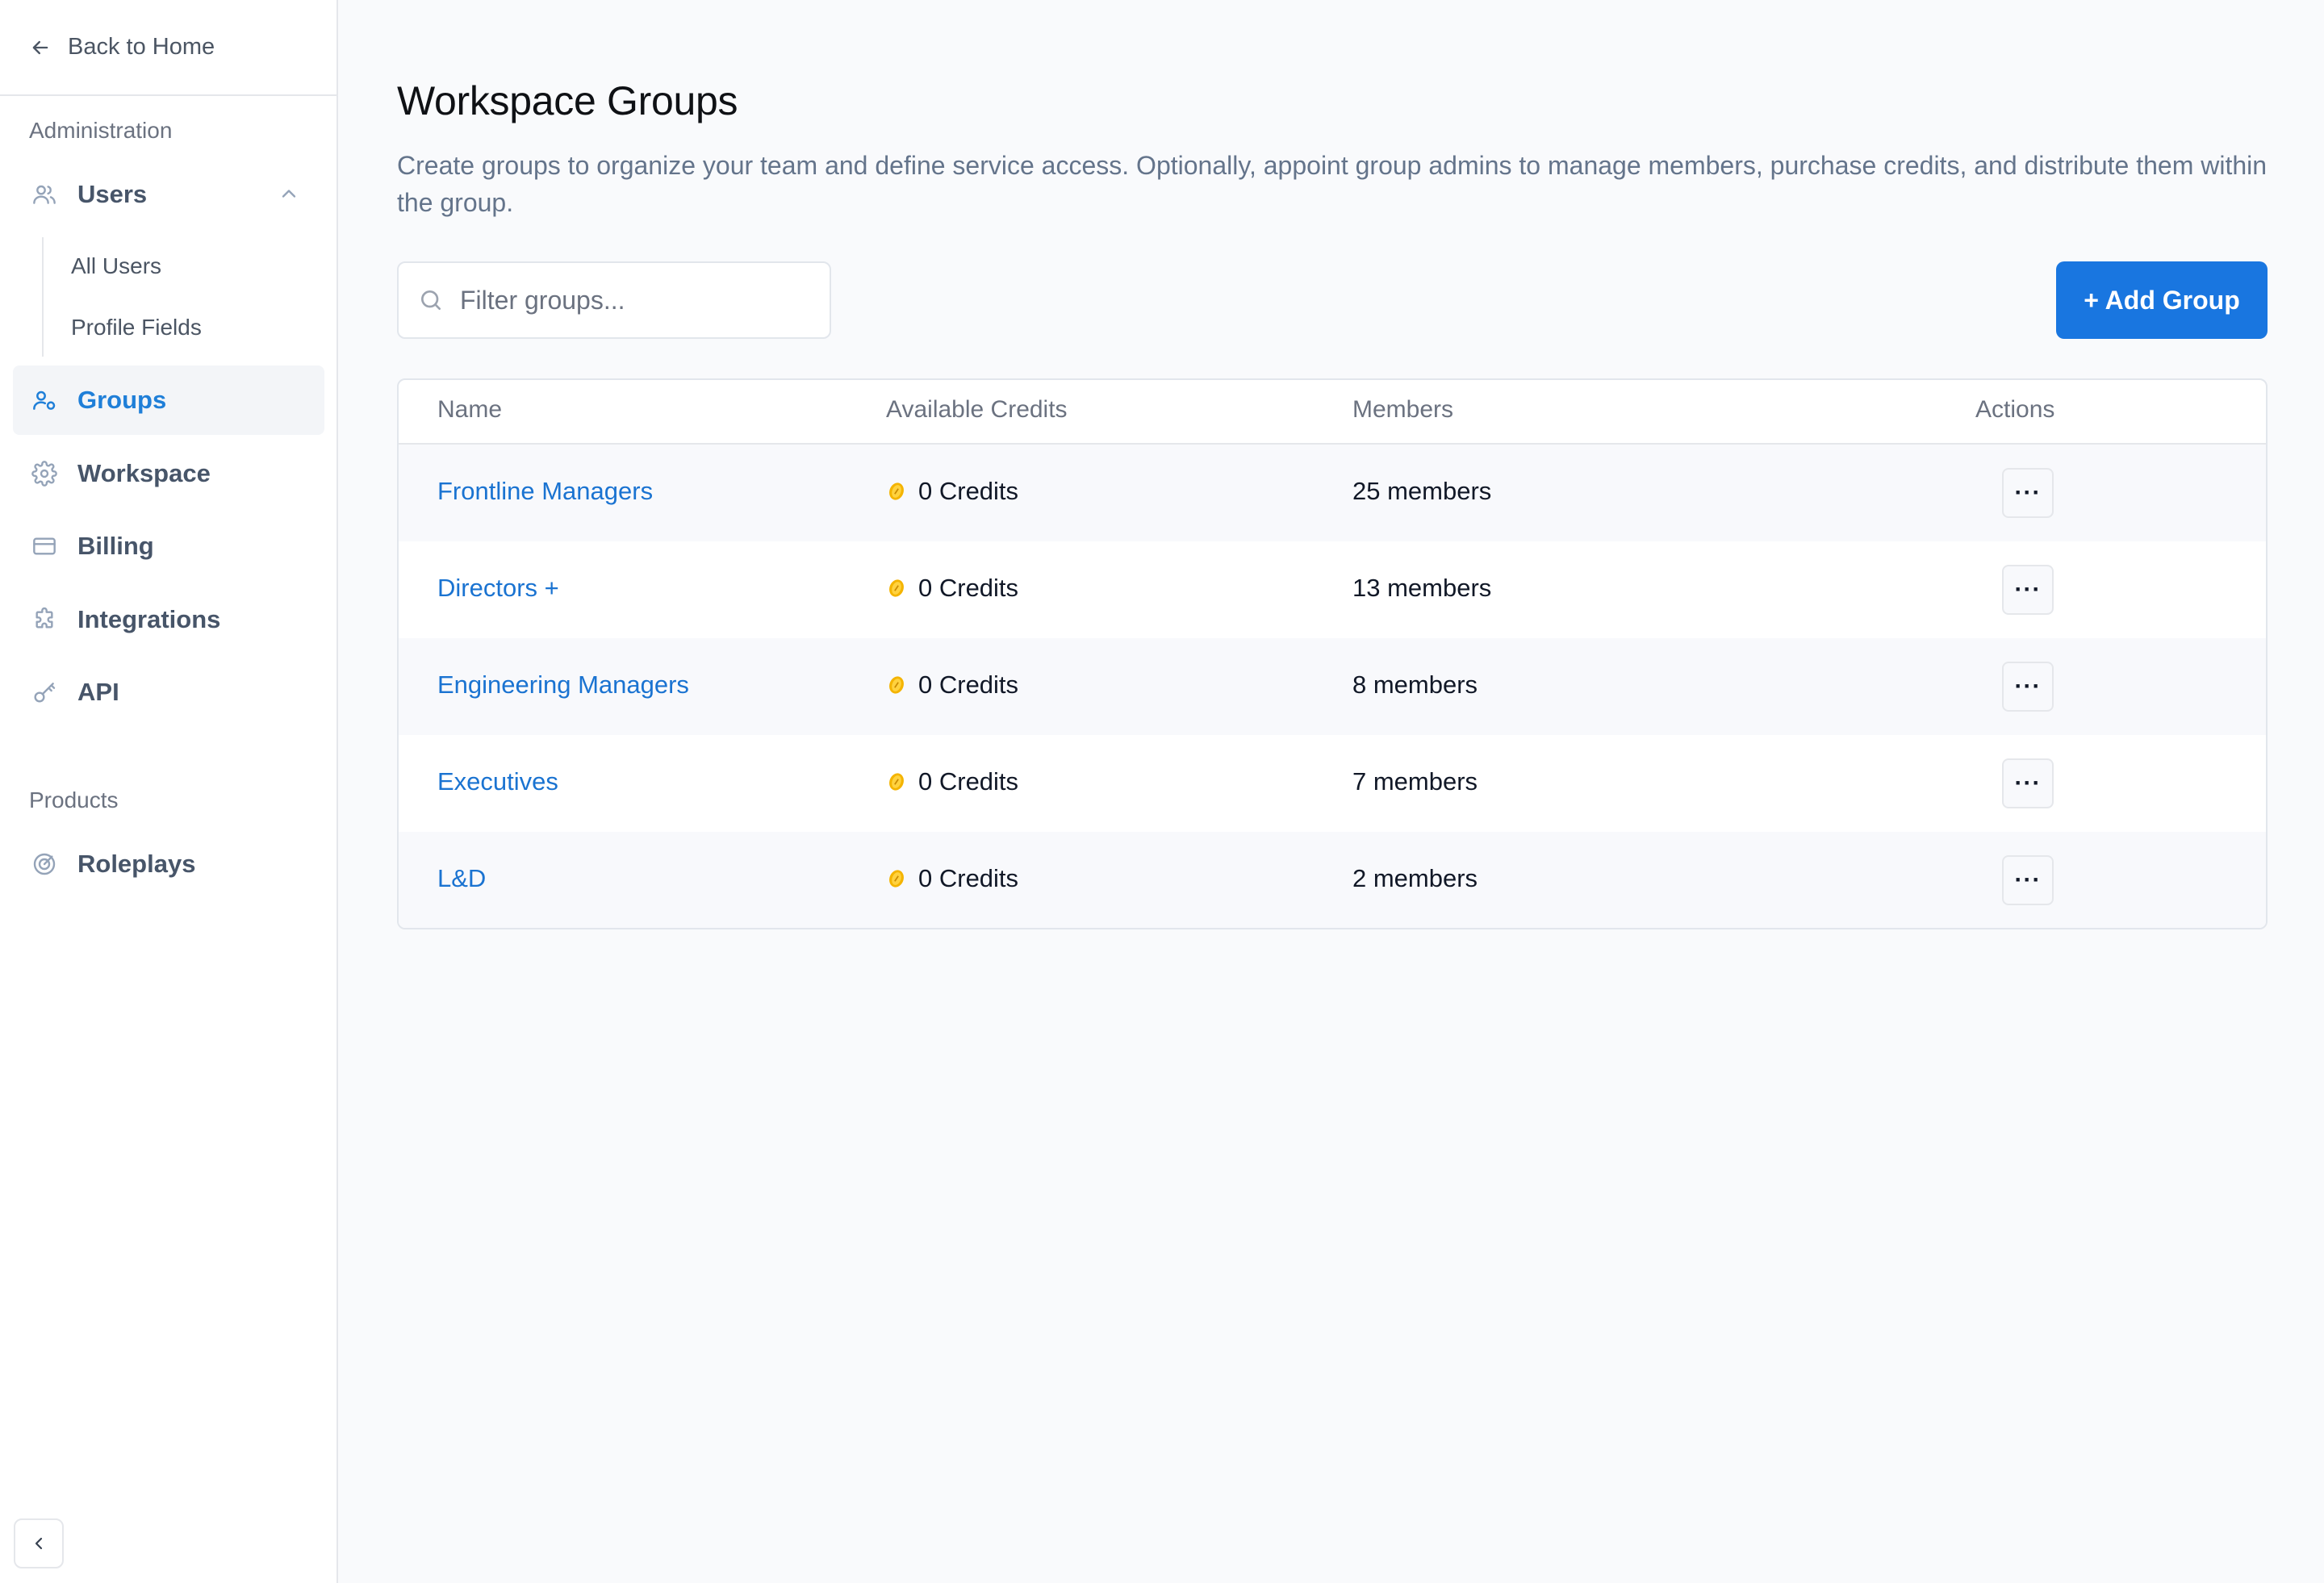 This screenshot has width=2324, height=1583. Describe the element at coordinates (115, 546) in the screenshot. I see `sidebar-item-billing-label: Billing` at that location.